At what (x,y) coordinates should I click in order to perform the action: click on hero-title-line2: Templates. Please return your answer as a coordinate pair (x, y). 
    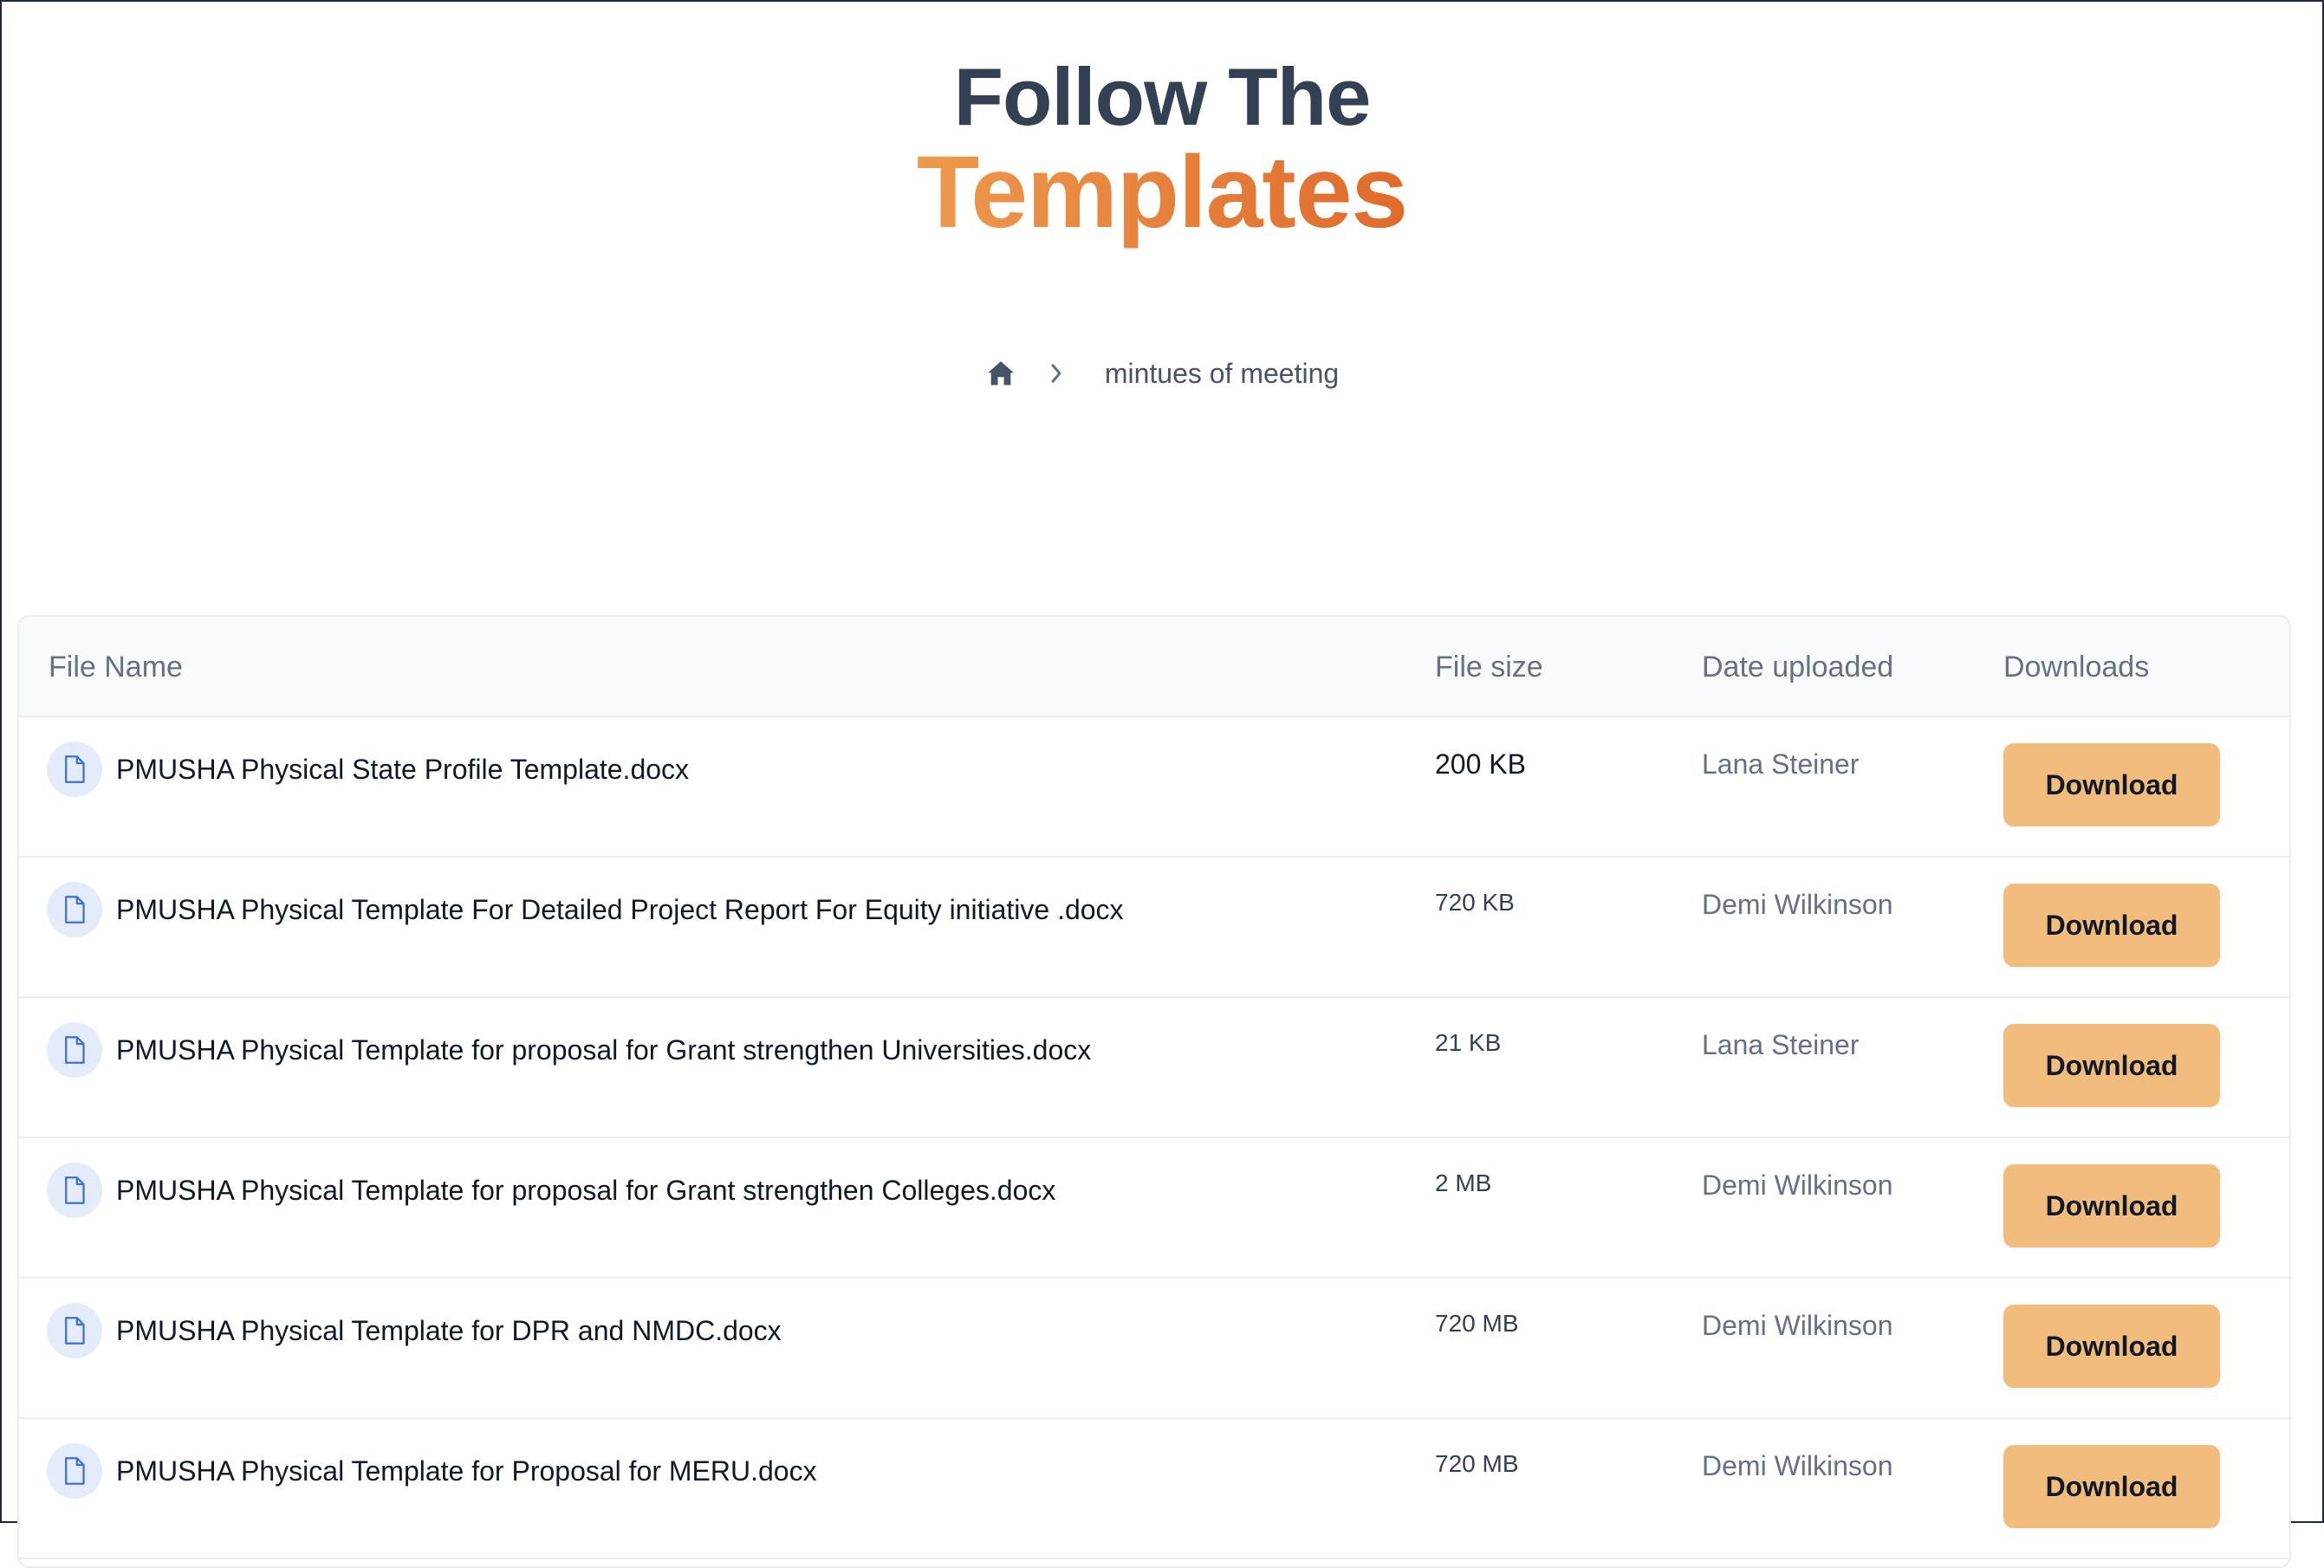
    Looking at the image, I should click on (1162, 192).